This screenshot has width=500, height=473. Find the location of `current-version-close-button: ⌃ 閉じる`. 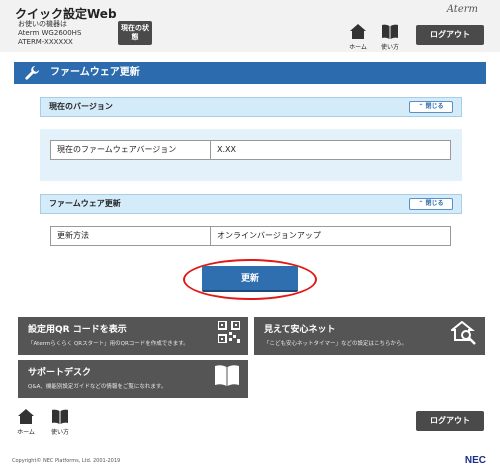

current-version-close-button: ⌃ 閉じる is located at coordinates (431, 107).